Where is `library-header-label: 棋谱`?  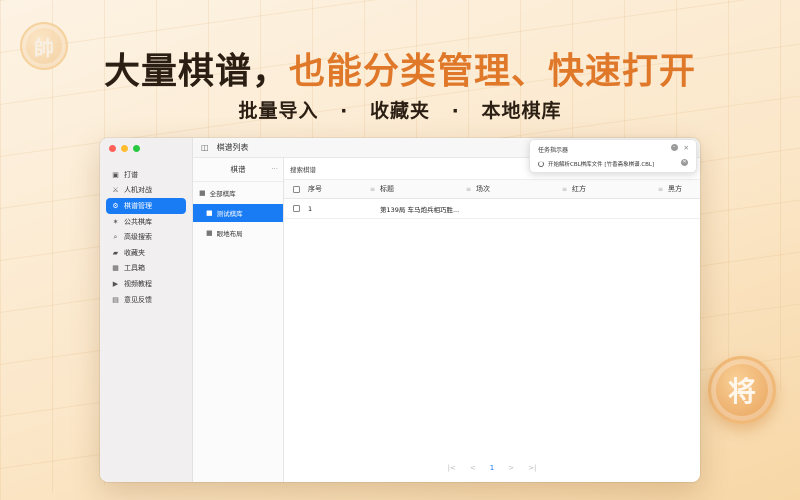 library-header-label: 棋谱 is located at coordinates (238, 169).